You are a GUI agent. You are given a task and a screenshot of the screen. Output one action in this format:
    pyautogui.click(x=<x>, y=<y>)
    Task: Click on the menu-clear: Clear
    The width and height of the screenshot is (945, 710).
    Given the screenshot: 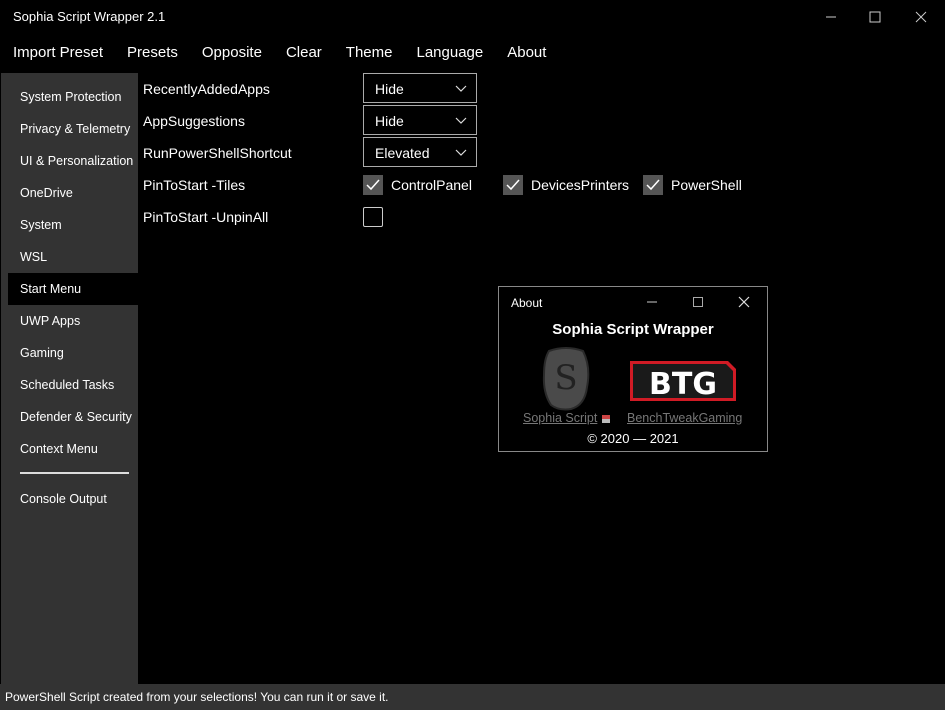 What is the action you would take?
    pyautogui.click(x=304, y=53)
    